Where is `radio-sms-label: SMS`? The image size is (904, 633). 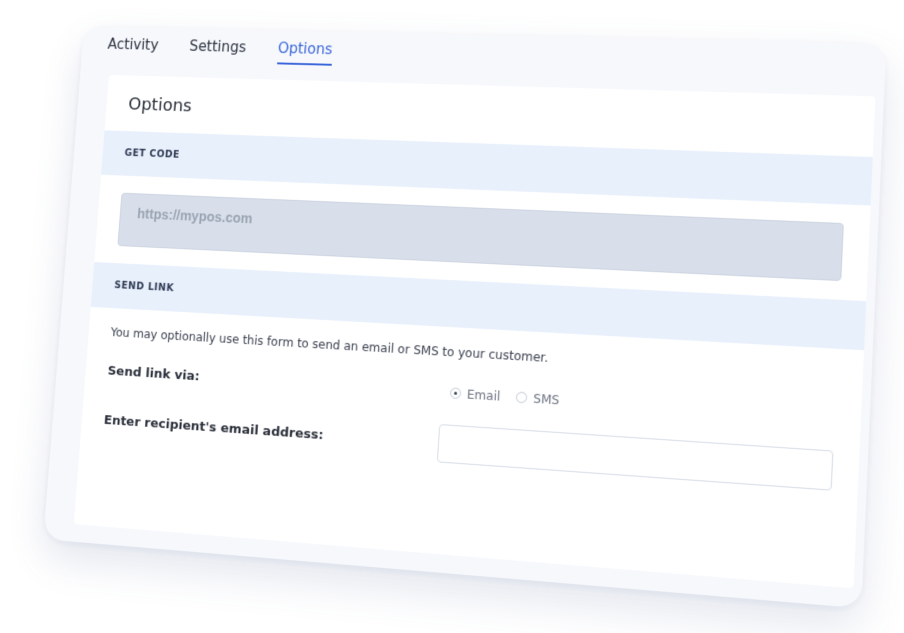
radio-sms-label: SMS is located at coordinates (546, 399).